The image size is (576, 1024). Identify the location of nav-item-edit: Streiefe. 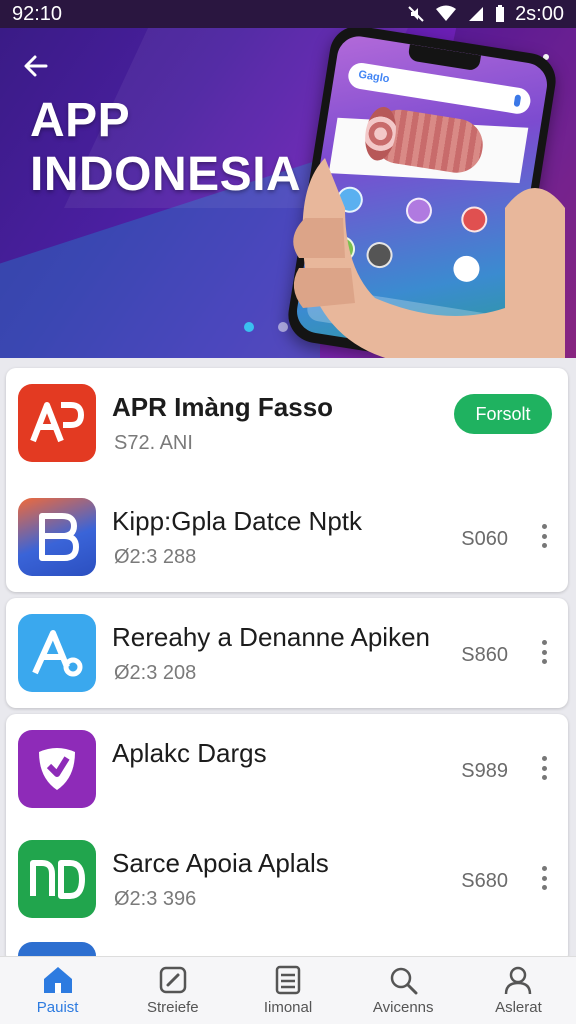
(172, 990).